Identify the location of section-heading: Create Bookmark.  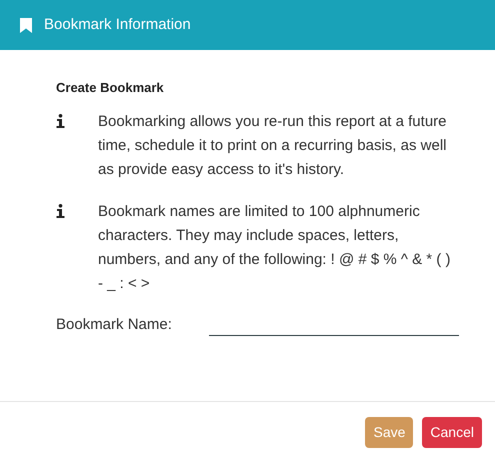
(110, 88).